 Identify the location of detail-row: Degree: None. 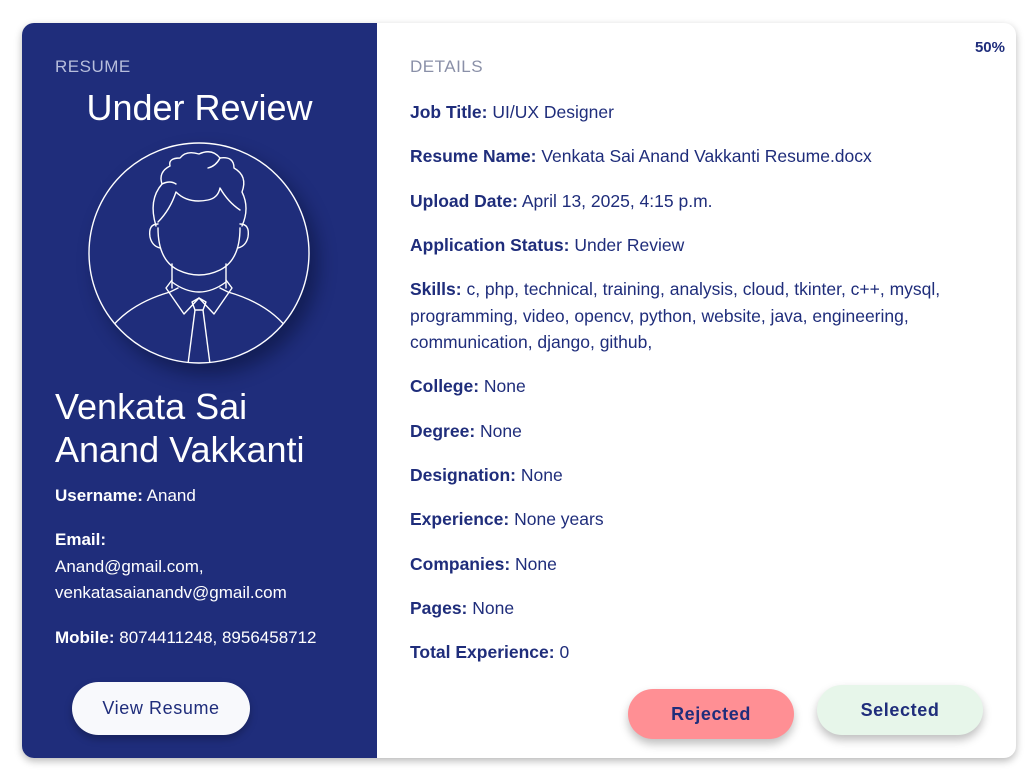
(690, 431).